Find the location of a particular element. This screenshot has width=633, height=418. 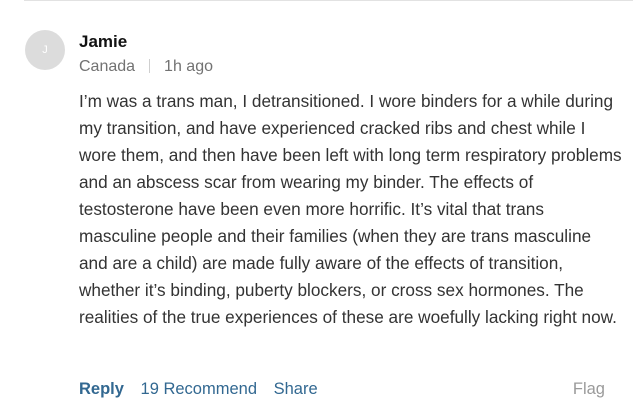

reply-button: Reply is located at coordinates (101, 389).